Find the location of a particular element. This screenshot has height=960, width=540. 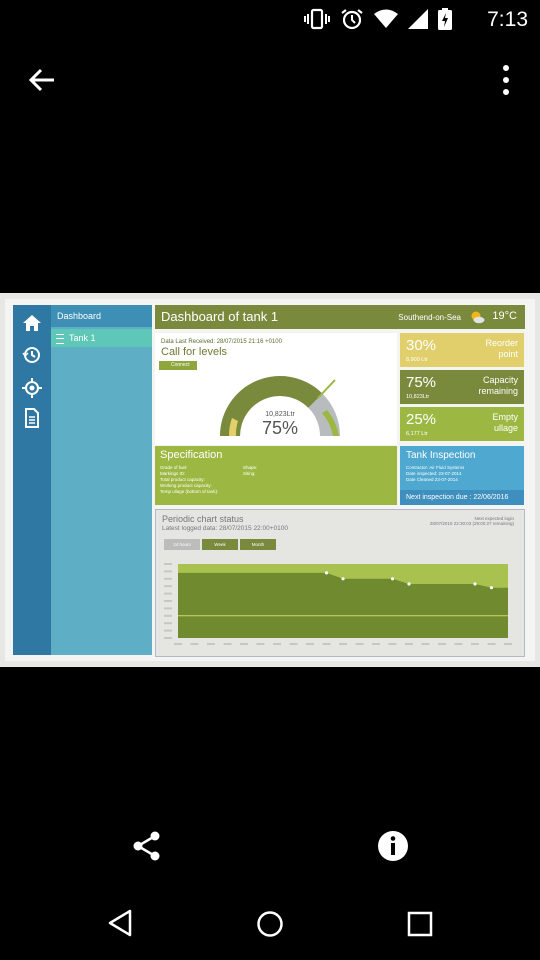

gauge-percent: 75% is located at coordinates (280, 428).